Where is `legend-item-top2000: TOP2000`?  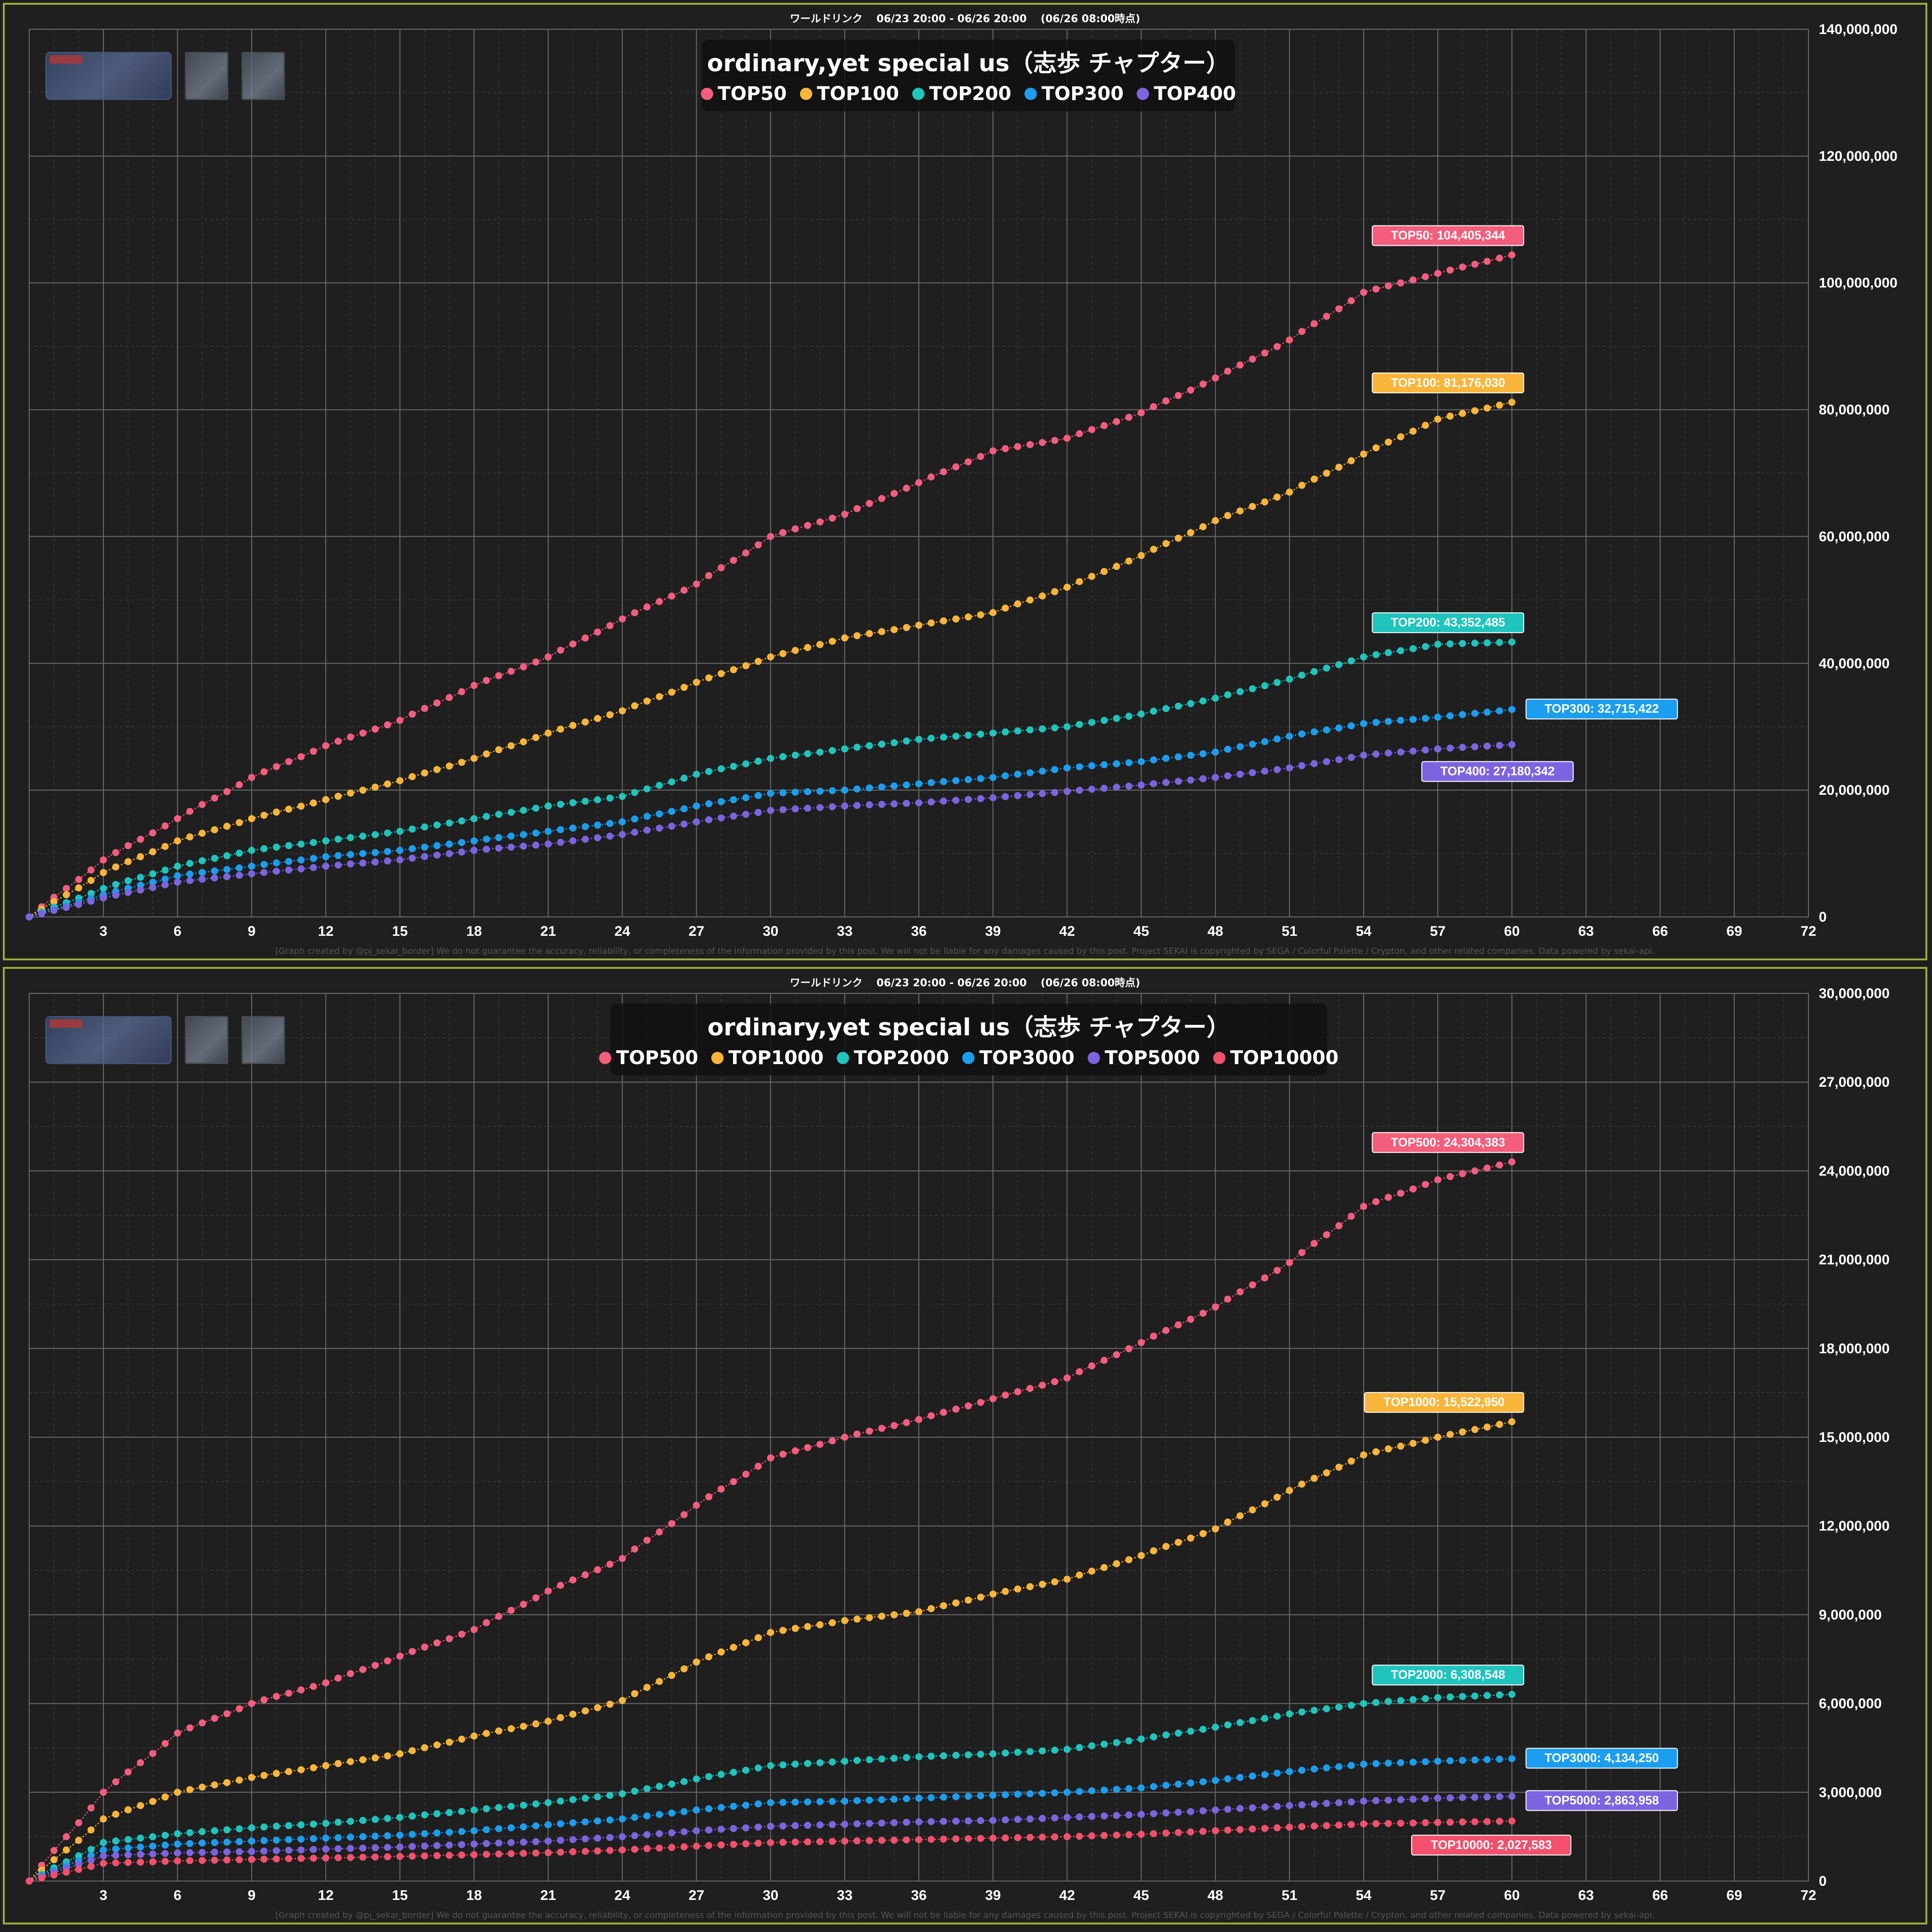
legend-item-top2000: TOP2000 is located at coordinates (893, 1058).